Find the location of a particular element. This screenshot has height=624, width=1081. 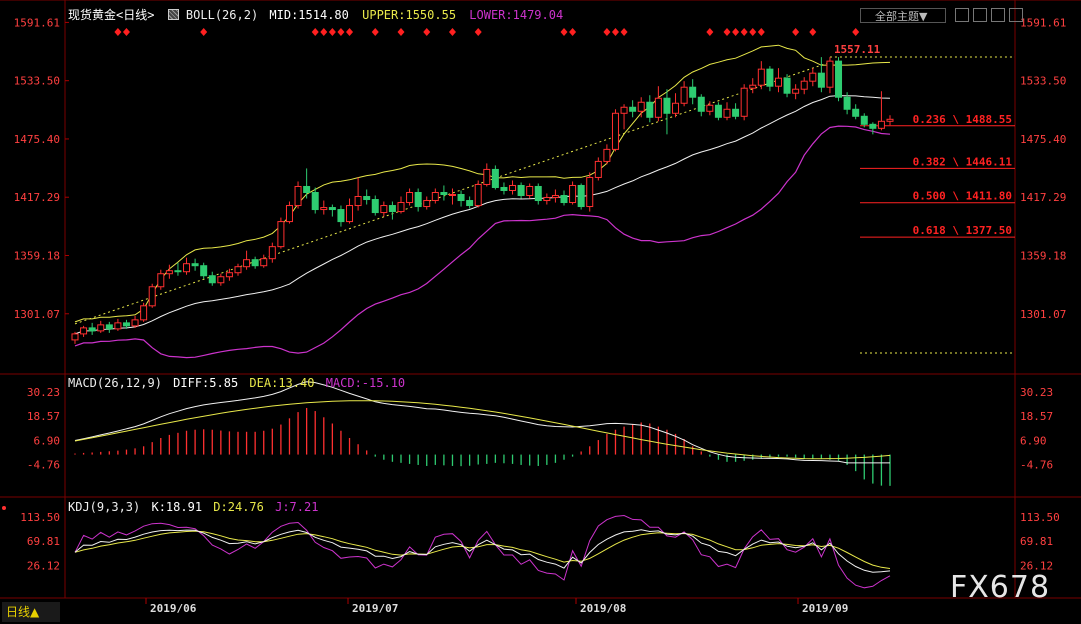

price-tick-left: 1359.18 is located at coordinates (37, 255).